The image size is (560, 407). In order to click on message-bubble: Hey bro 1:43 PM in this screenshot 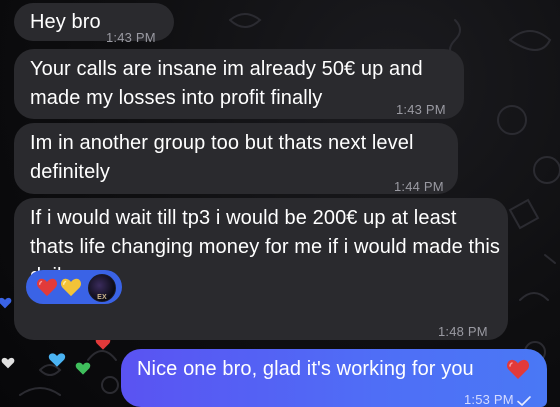, I will do `click(94, 24)`.